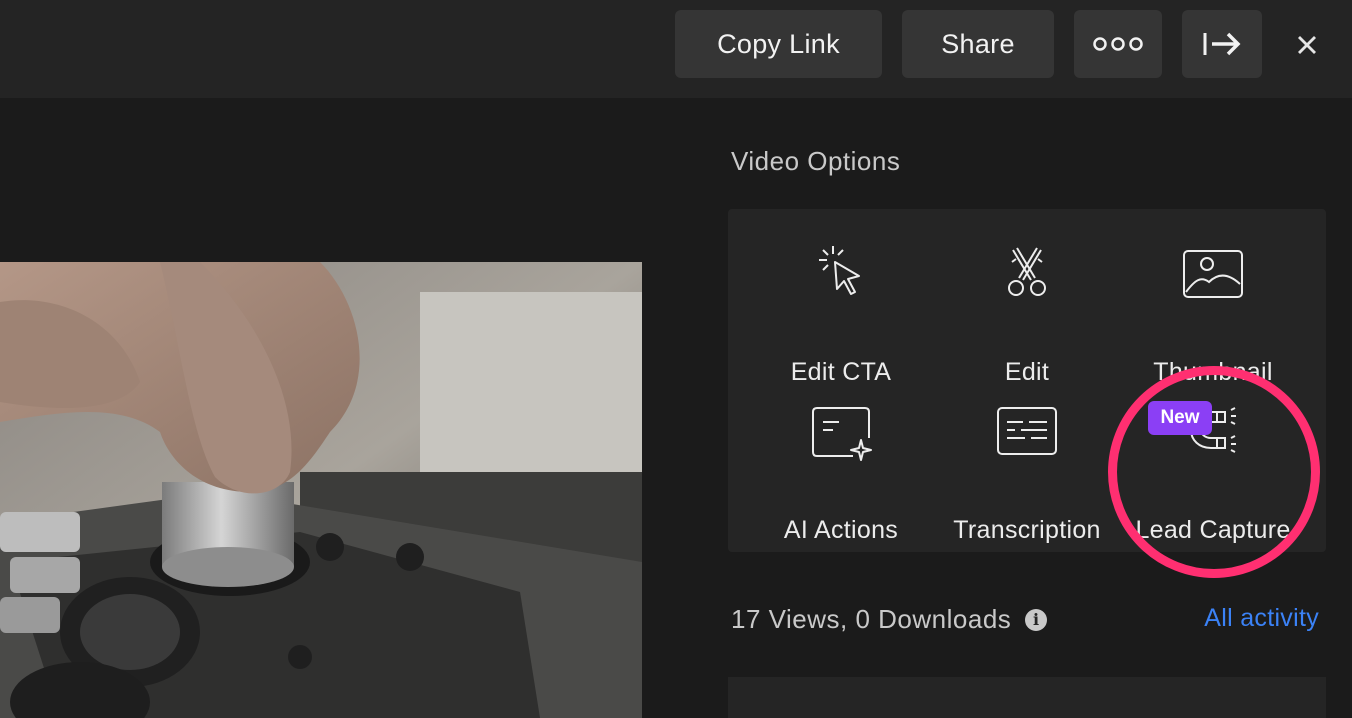 Image resolution: width=1352 pixels, height=718 pixels. I want to click on image-icon, so click(1213, 274).